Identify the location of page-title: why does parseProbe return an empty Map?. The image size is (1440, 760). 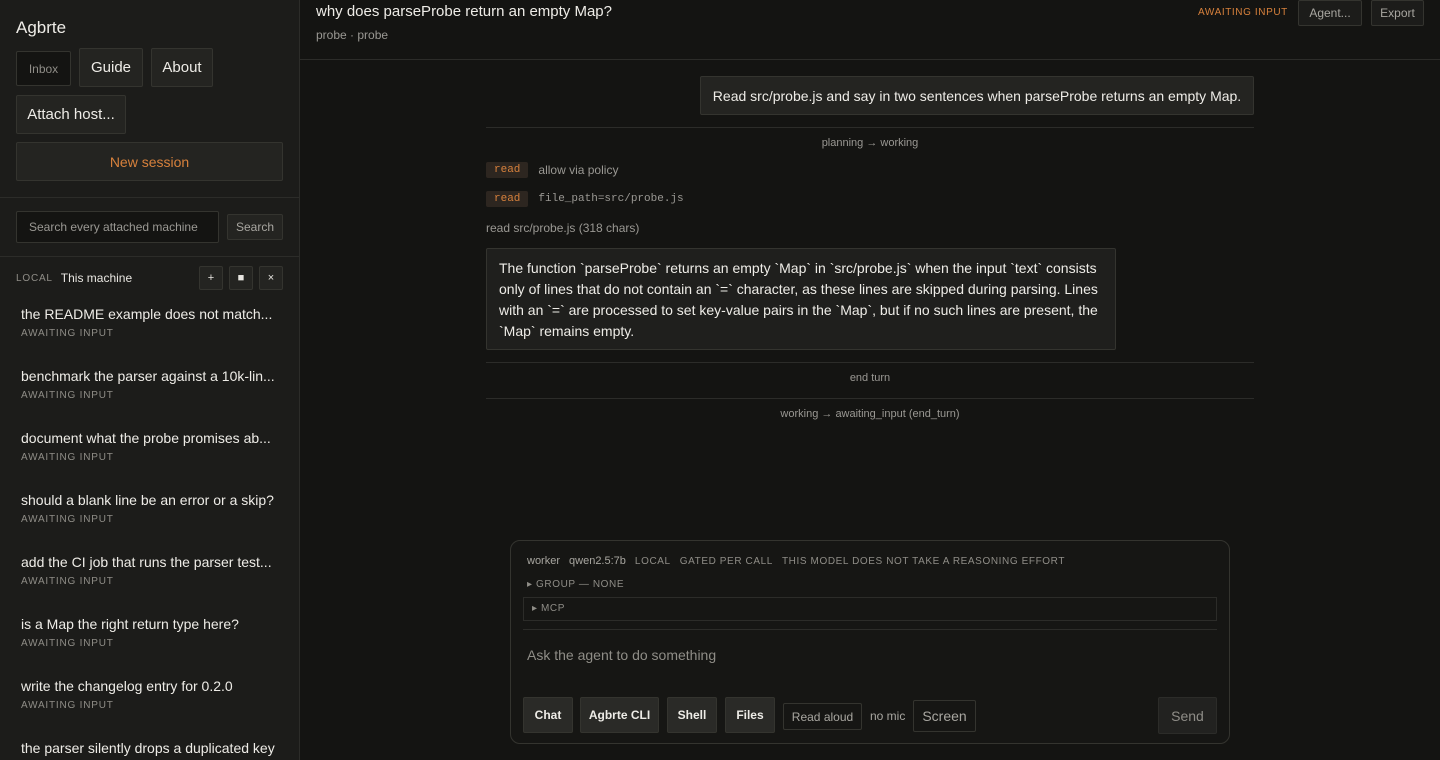
(464, 11).